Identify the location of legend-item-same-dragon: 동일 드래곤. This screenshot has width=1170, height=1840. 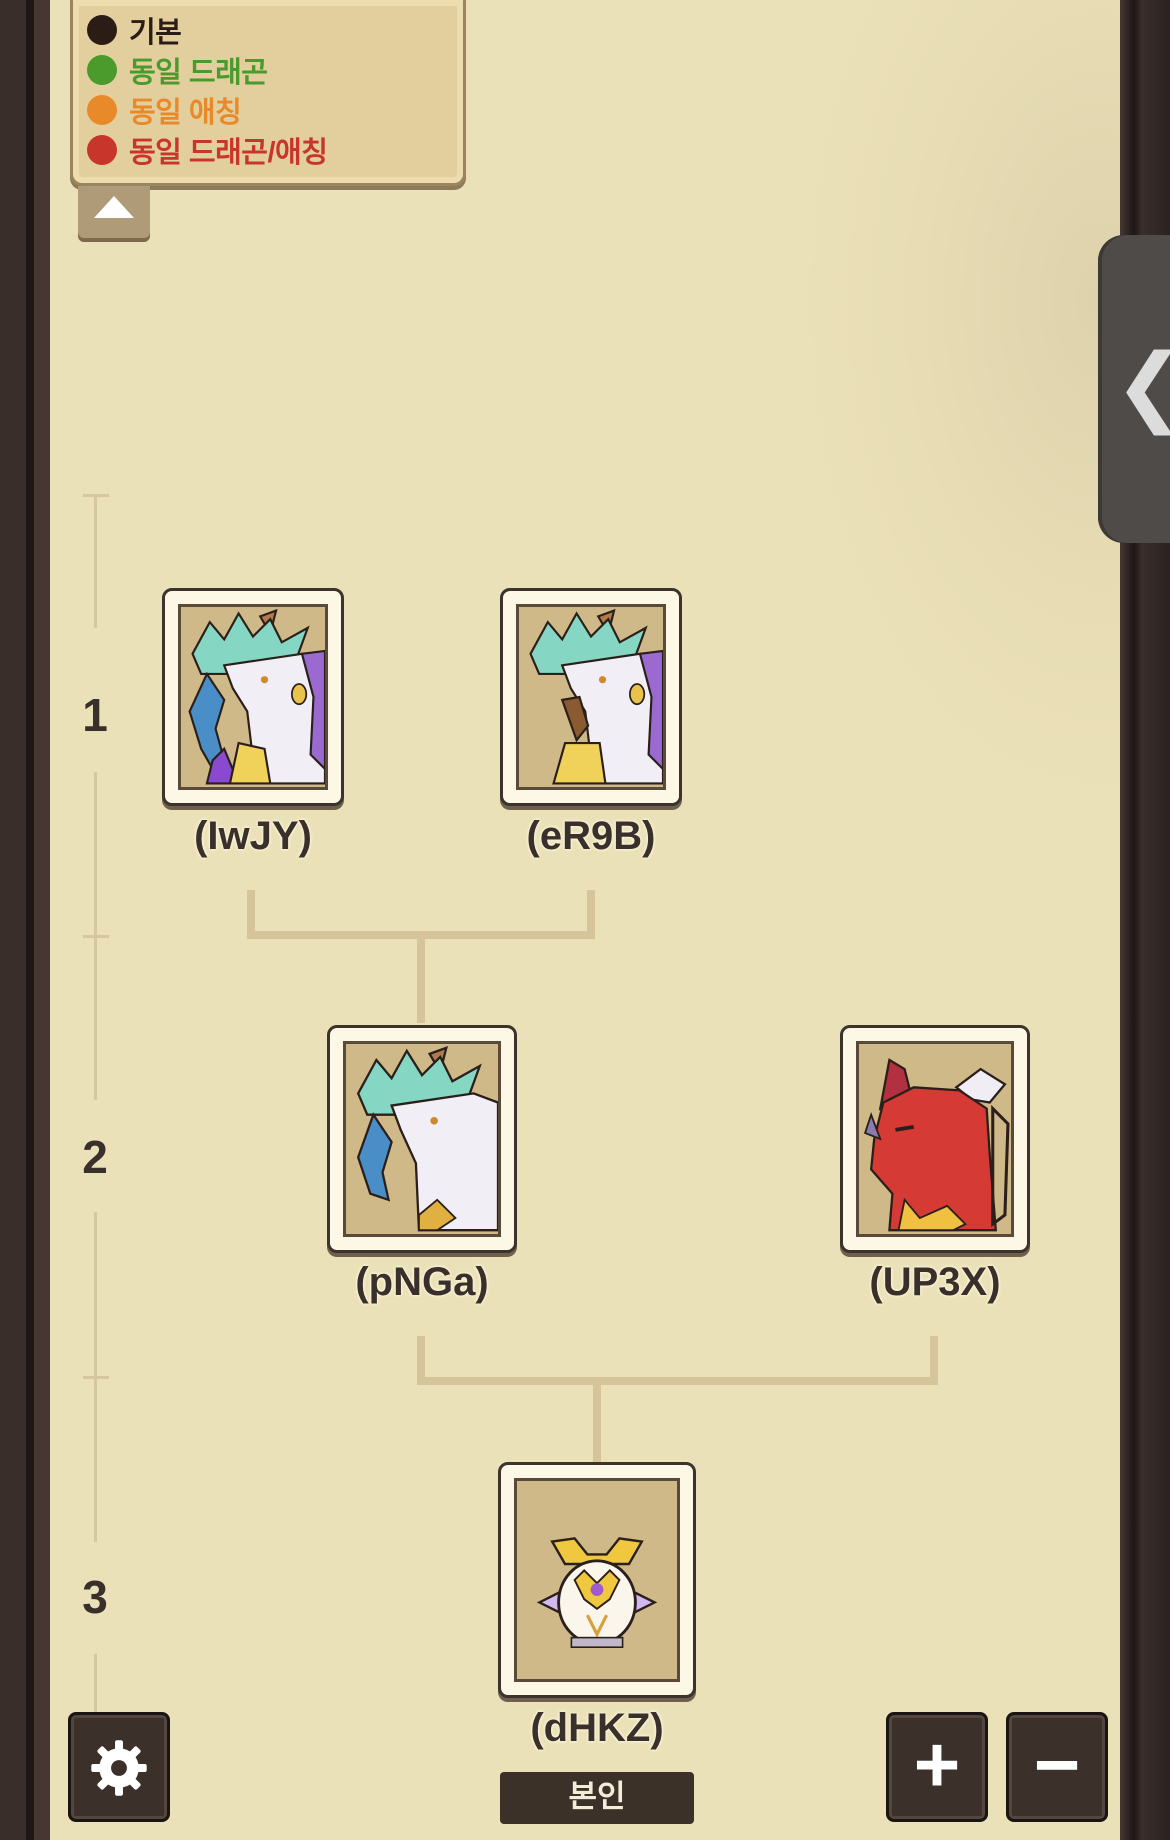
(275, 70).